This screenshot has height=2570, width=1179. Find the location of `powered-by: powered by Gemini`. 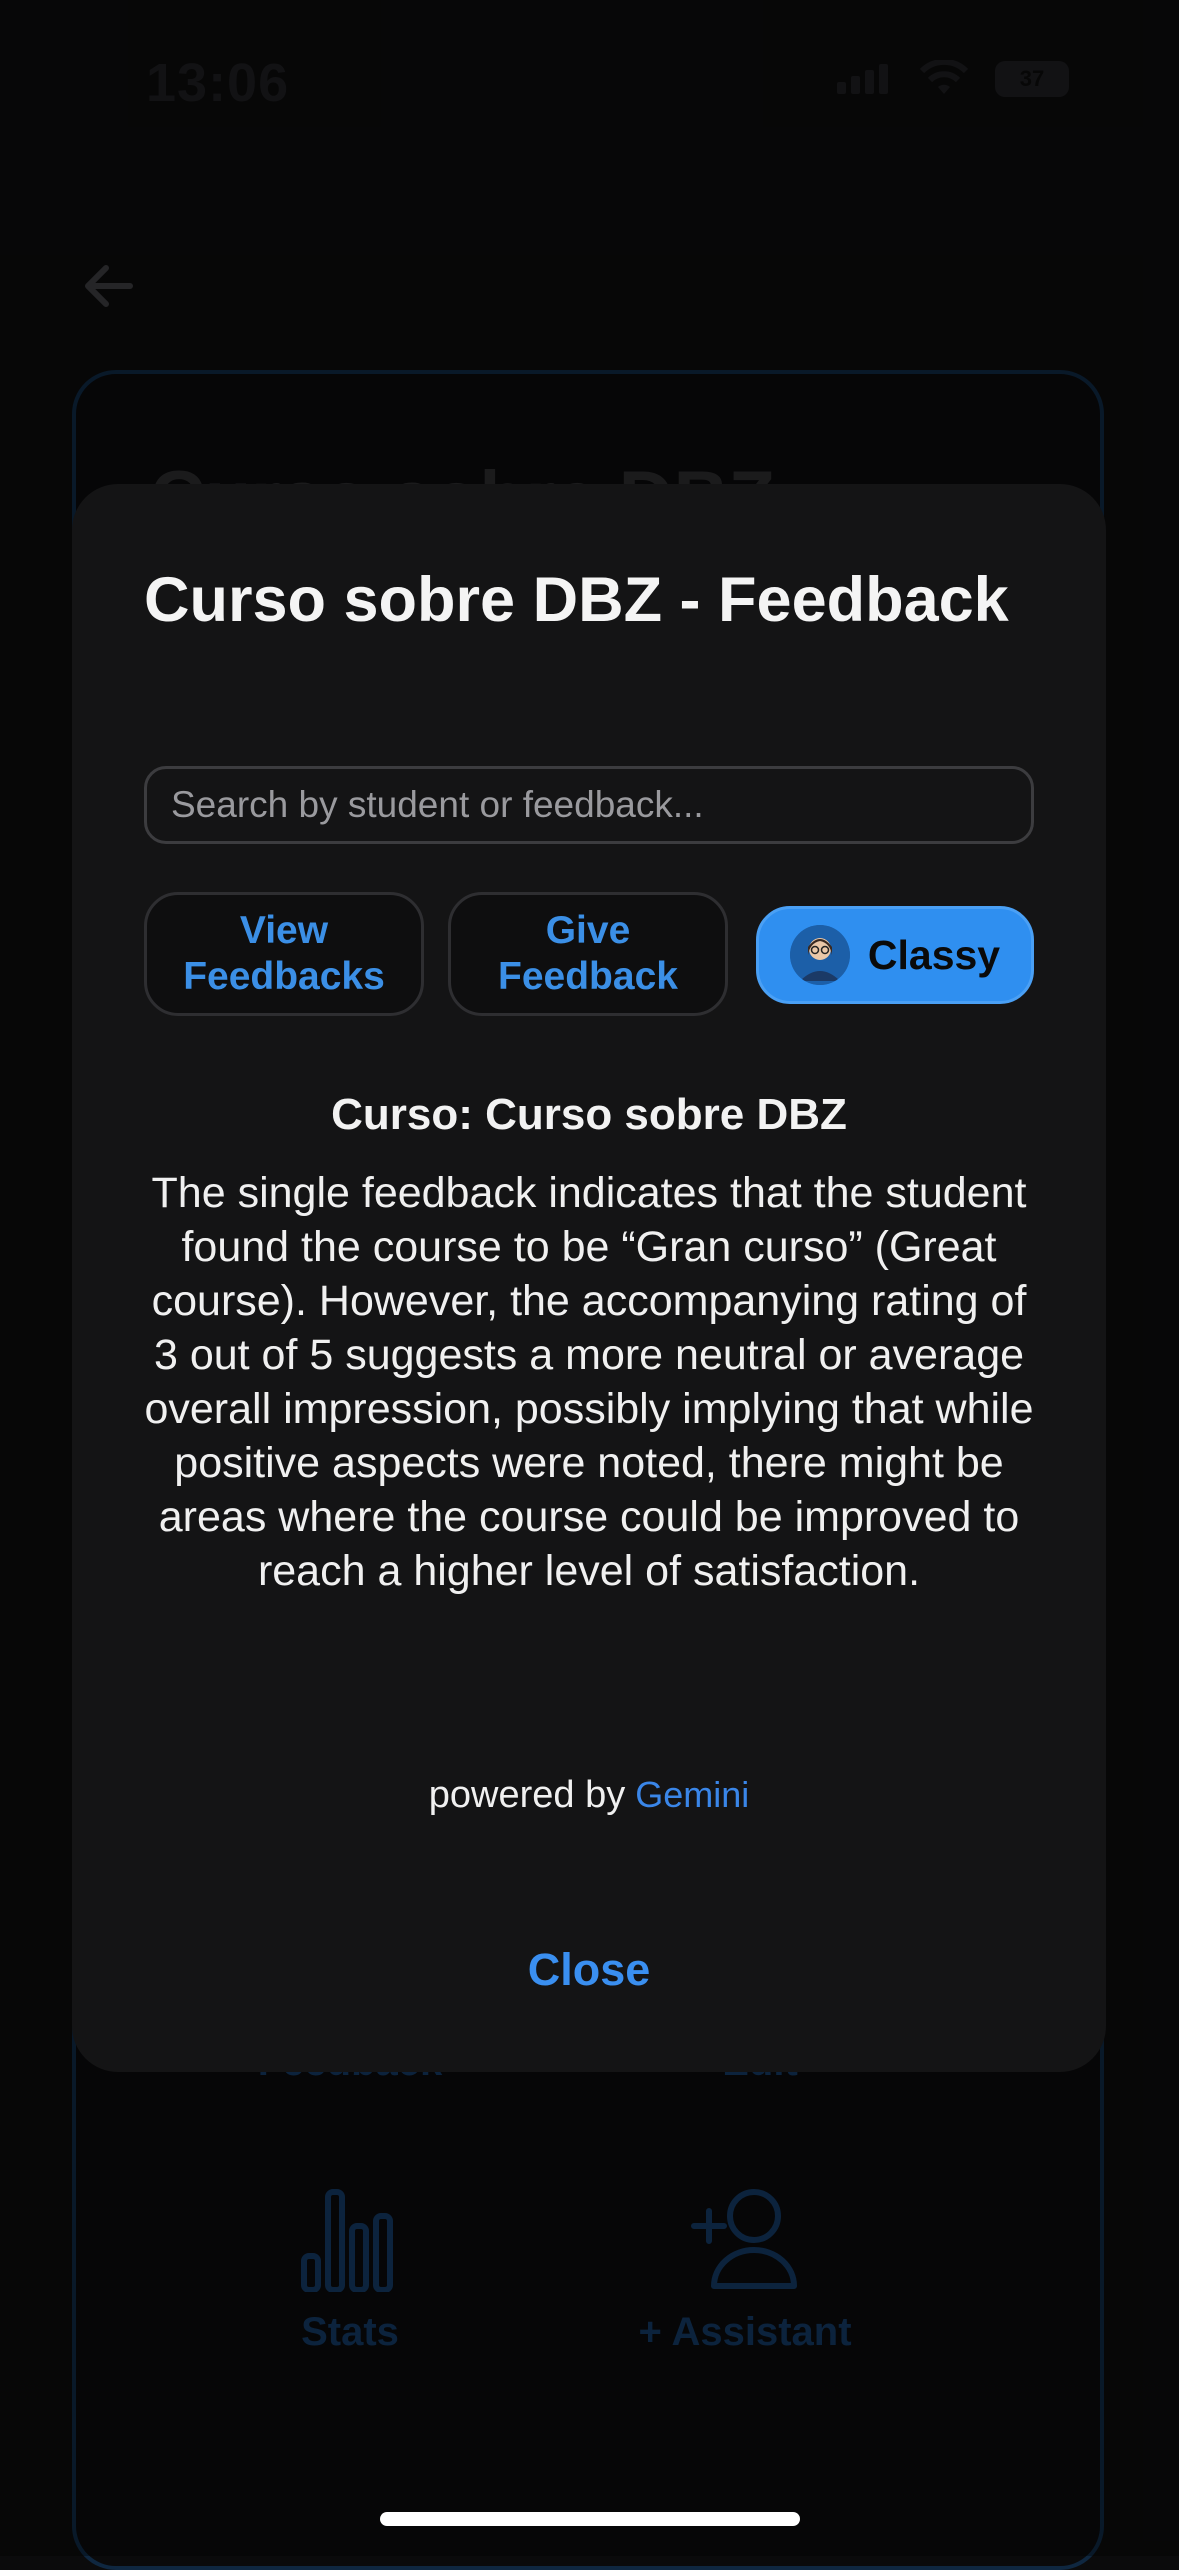

powered-by: powered by Gemini is located at coordinates (589, 1795).